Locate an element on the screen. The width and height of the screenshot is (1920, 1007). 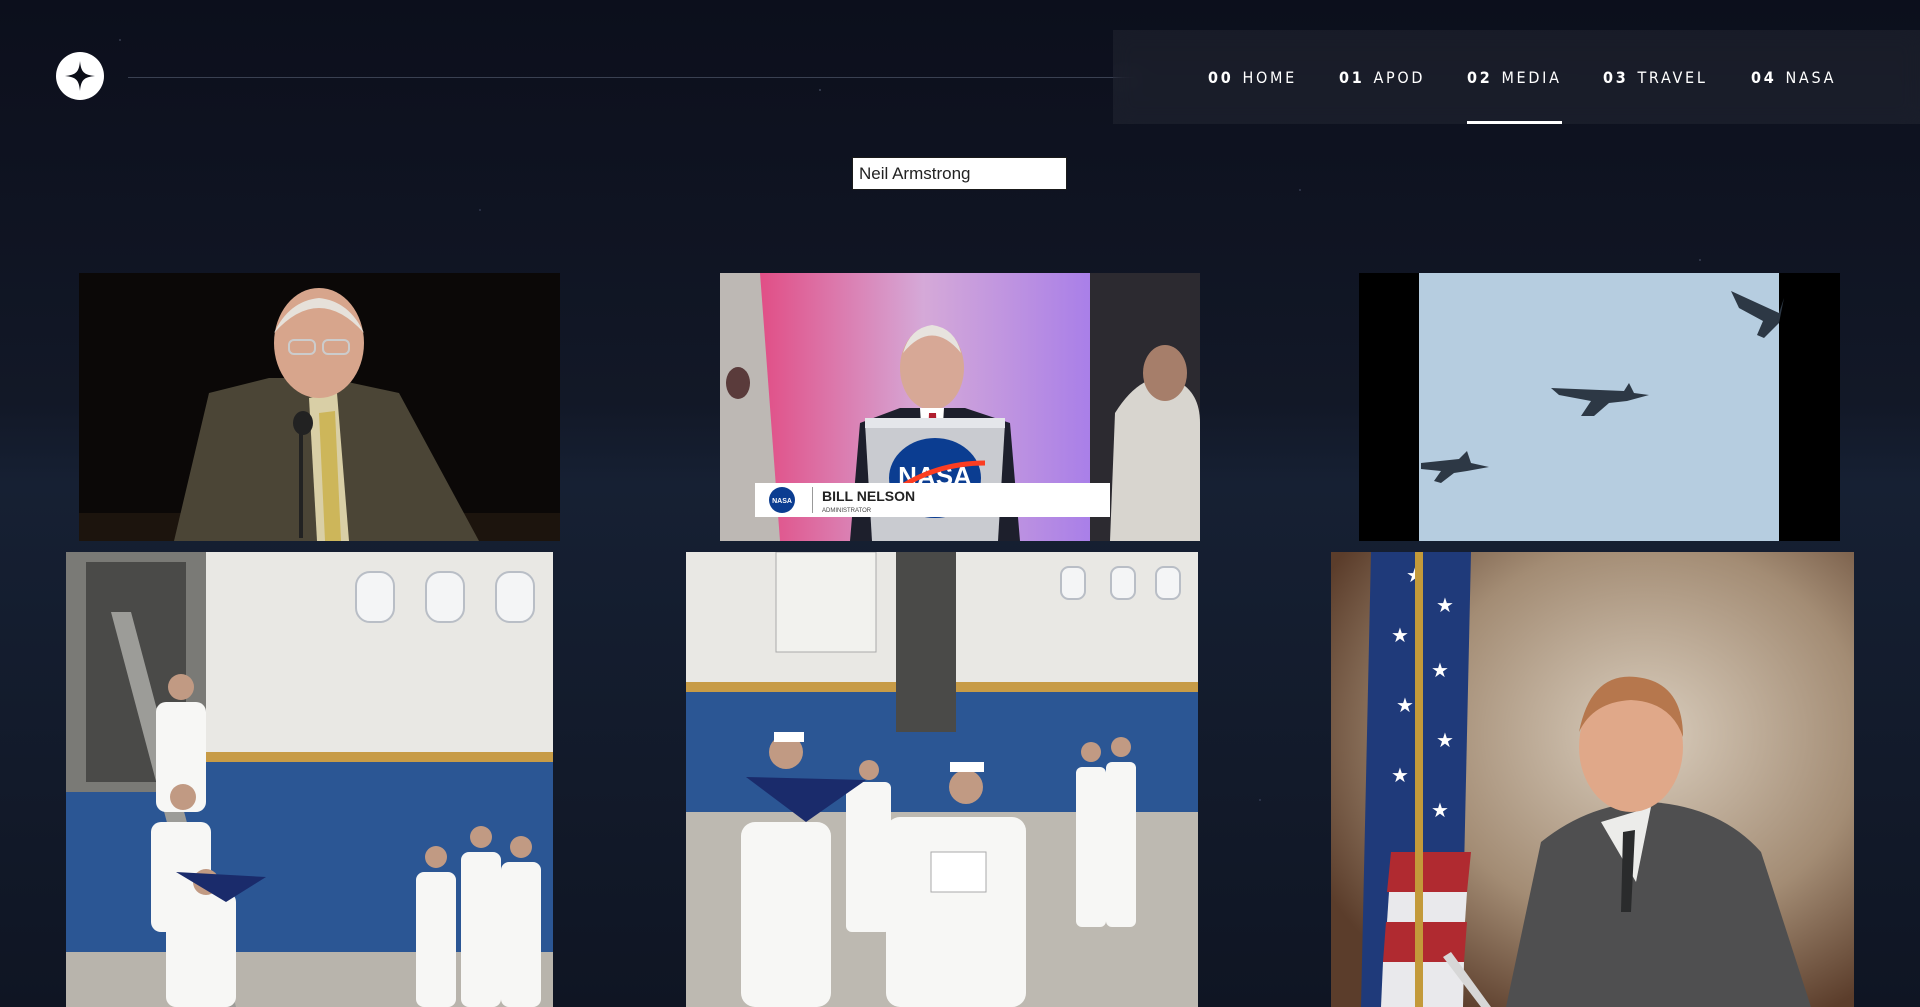
lower-third-title: ADMINISTRATOR is located at coordinates (847, 511).